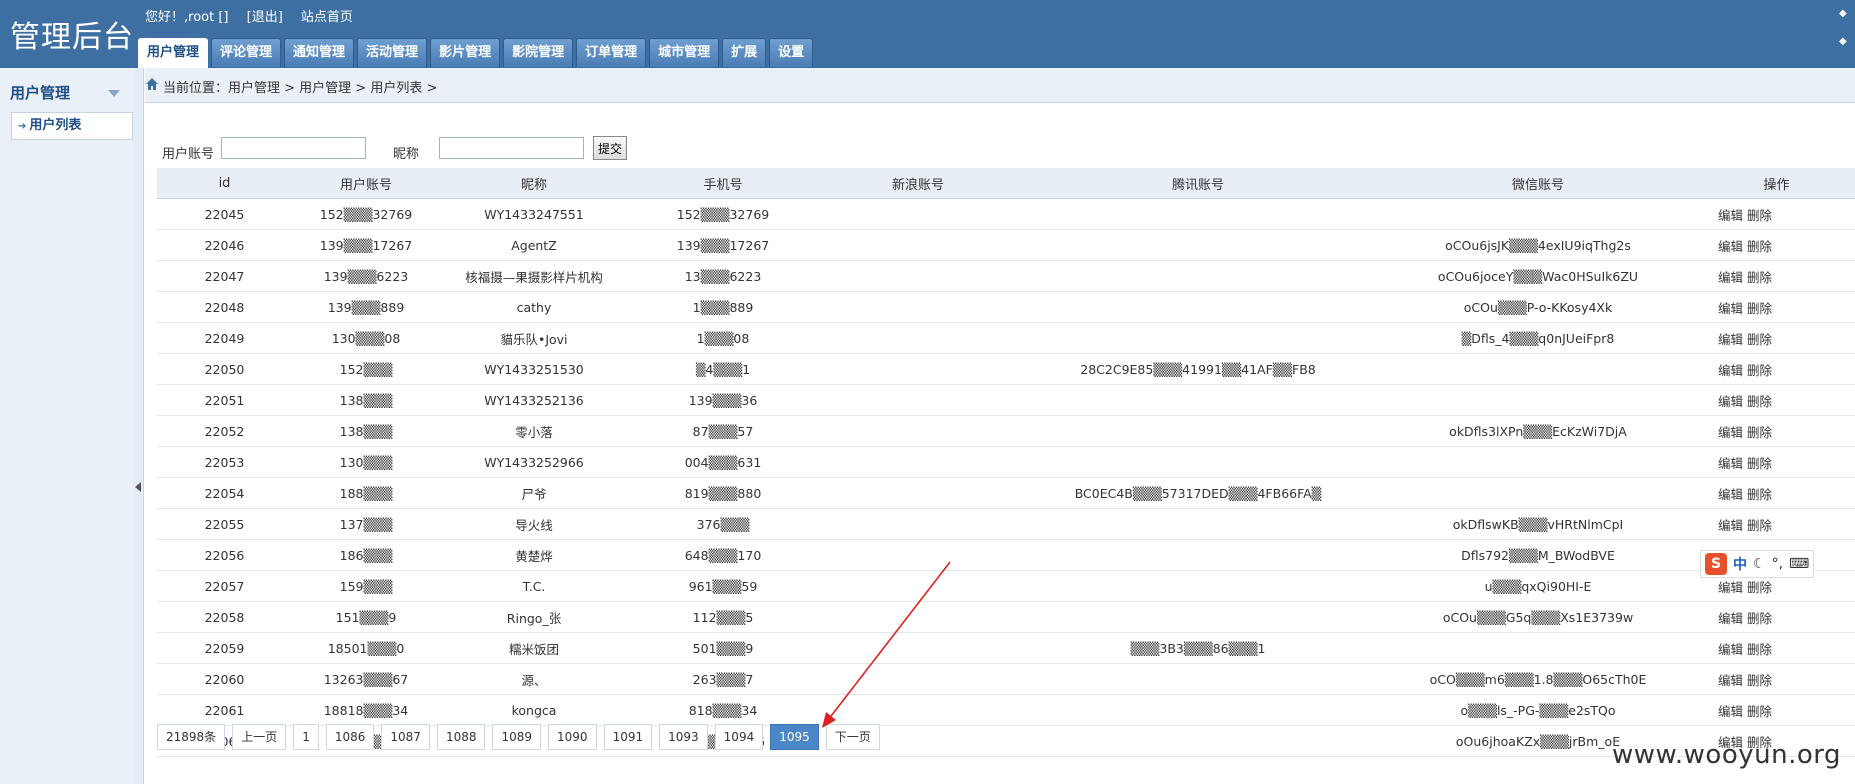 This screenshot has width=1855, height=784. What do you see at coordinates (1777, 564) in the screenshot?
I see `punctuation-icon: °,` at bounding box center [1777, 564].